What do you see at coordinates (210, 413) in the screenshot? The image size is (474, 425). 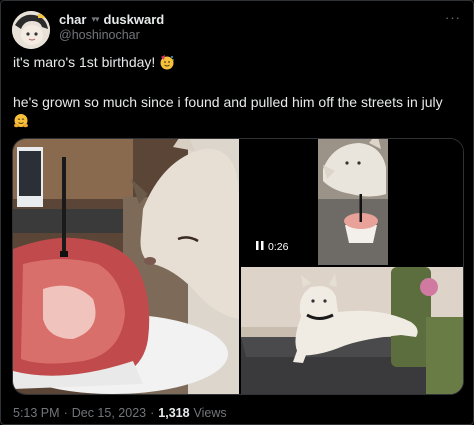 I see `views-label: Views` at bounding box center [210, 413].